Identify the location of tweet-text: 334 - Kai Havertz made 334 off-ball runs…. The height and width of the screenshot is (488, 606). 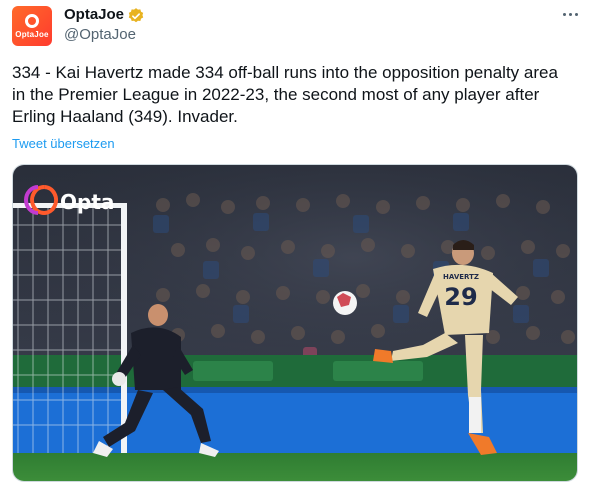
(285, 94).